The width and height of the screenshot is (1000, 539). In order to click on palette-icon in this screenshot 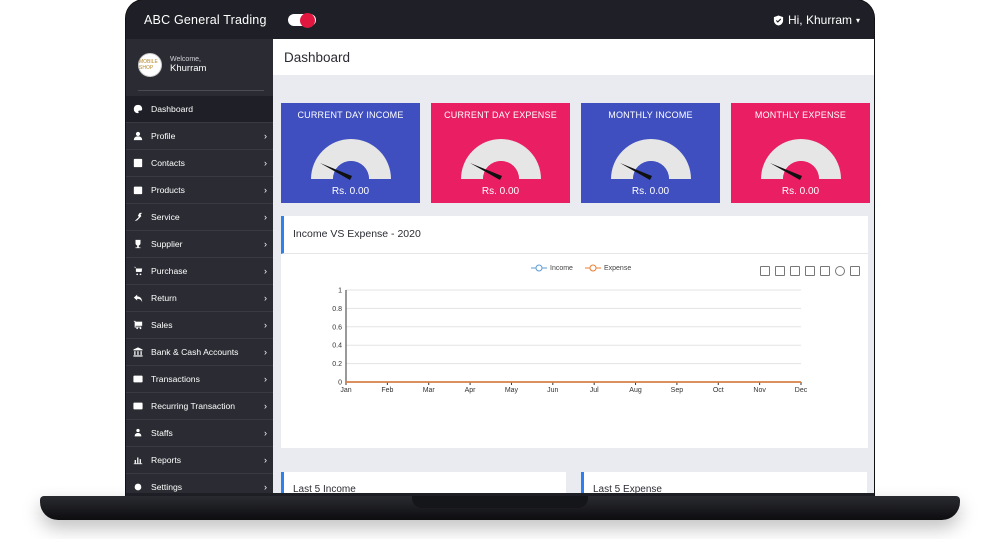, I will do `click(138, 109)`.